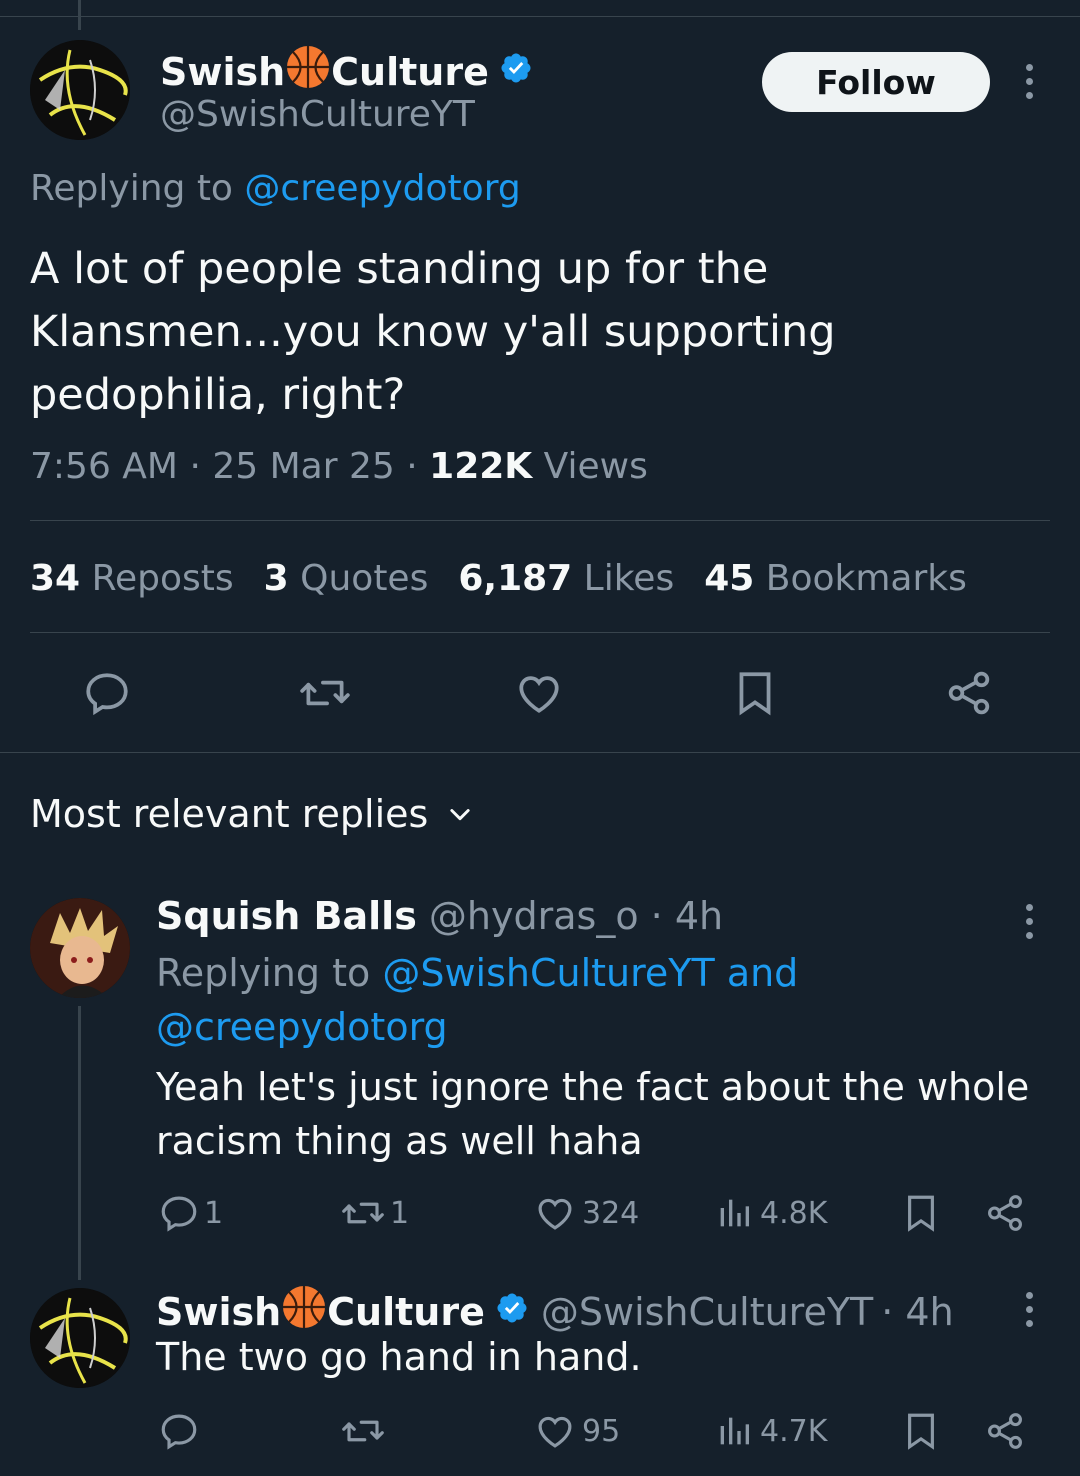 Image resolution: width=1080 pixels, height=1476 pixels. Describe the element at coordinates (611, 1213) in the screenshot. I see `like-count: 324` at that location.